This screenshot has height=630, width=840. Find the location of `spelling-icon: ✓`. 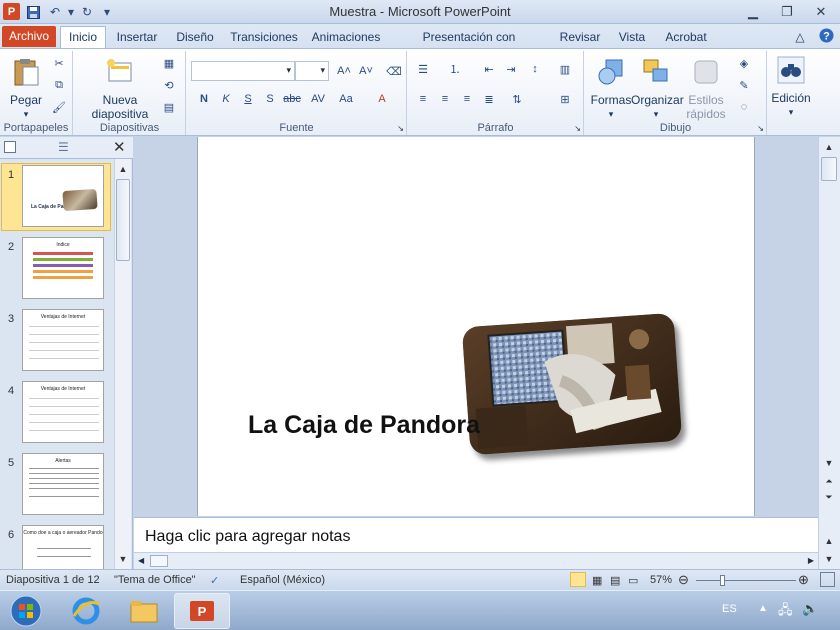

spelling-icon: ✓ is located at coordinates (214, 580).